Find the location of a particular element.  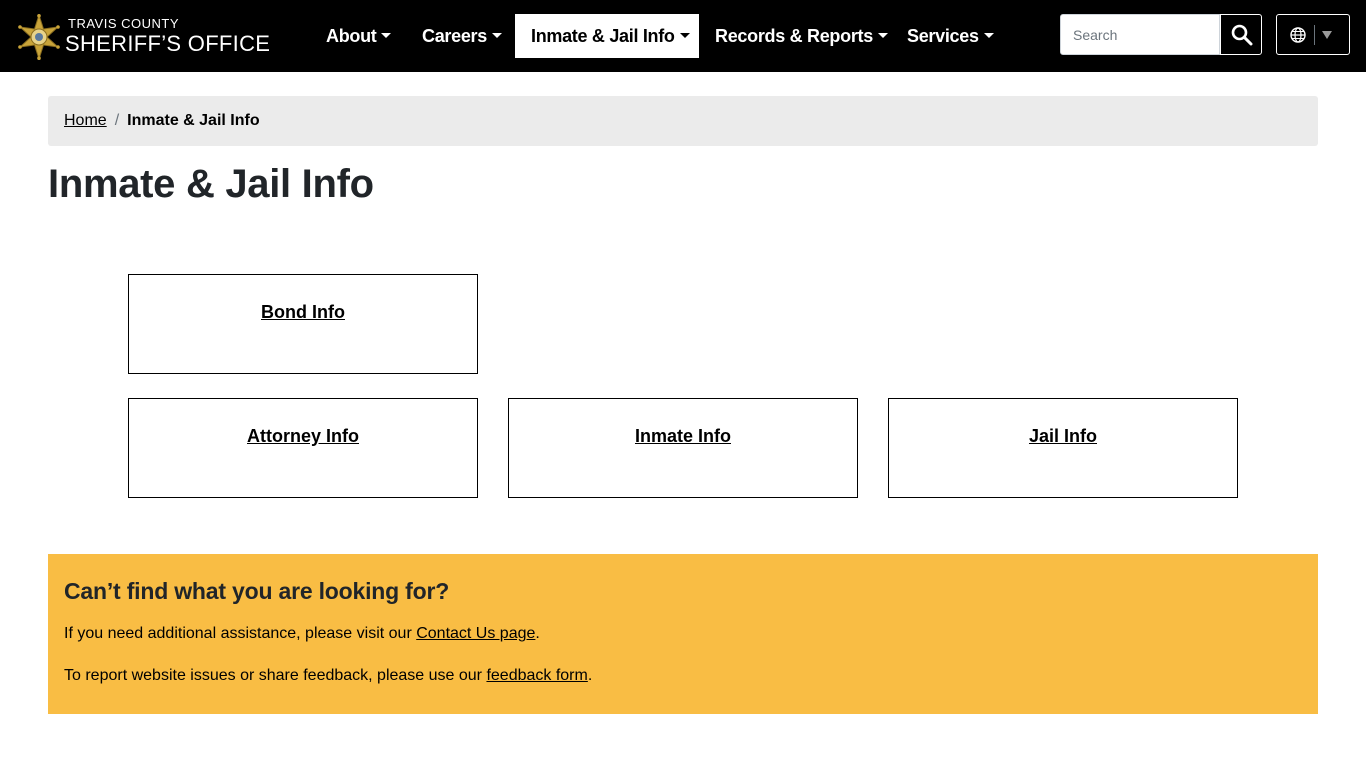

nav-services: Services is located at coordinates (950, 36).